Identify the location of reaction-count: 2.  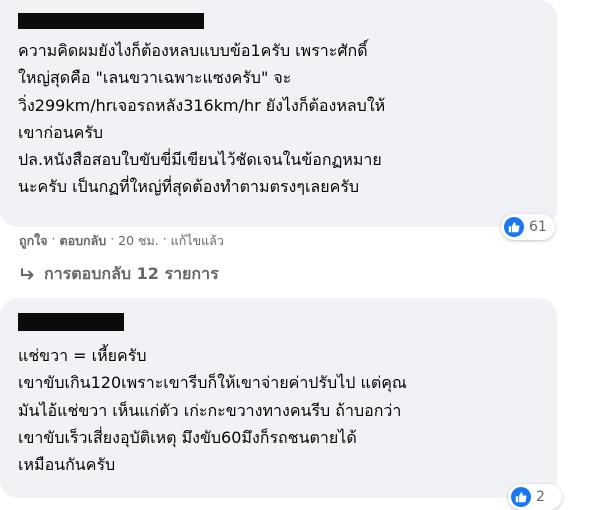
(540, 497).